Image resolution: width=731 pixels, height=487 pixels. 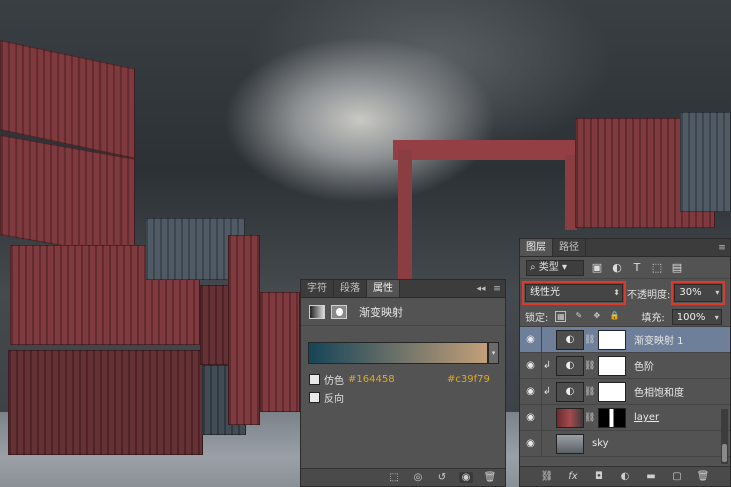 What do you see at coordinates (547, 476) in the screenshot?
I see `link-icon: ⛓` at bounding box center [547, 476].